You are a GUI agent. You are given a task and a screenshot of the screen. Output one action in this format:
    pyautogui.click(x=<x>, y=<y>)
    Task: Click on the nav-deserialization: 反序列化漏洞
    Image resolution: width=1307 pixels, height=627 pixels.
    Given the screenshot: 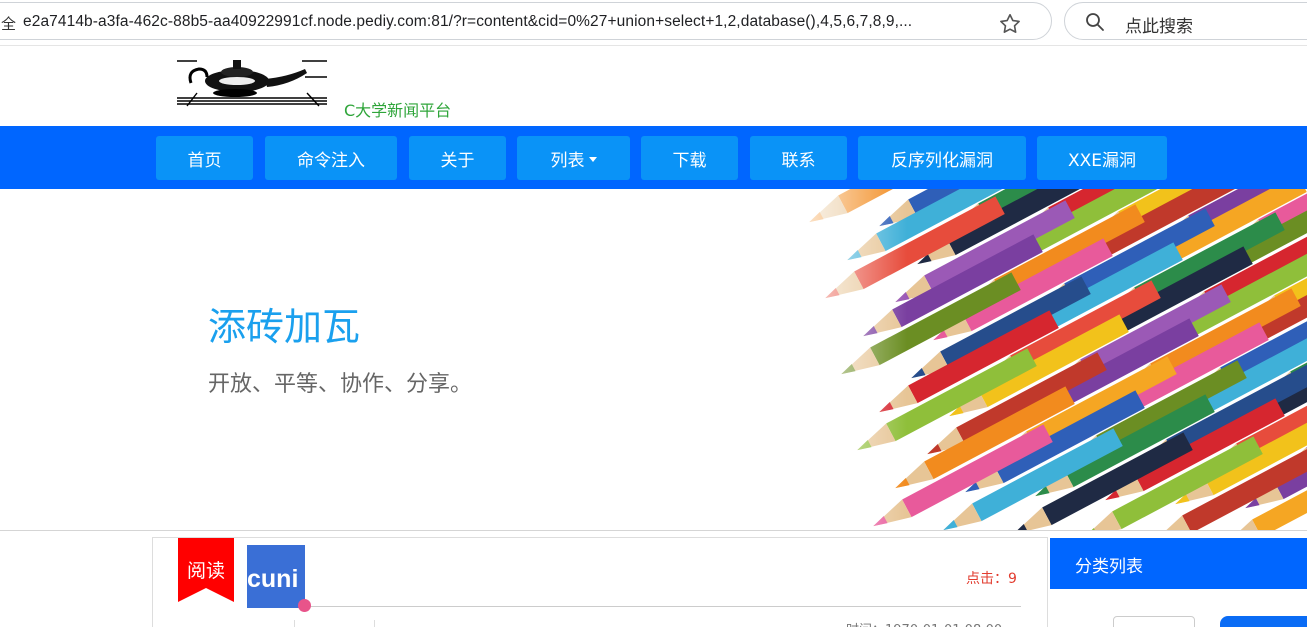 What is the action you would take?
    pyautogui.click(x=942, y=158)
    